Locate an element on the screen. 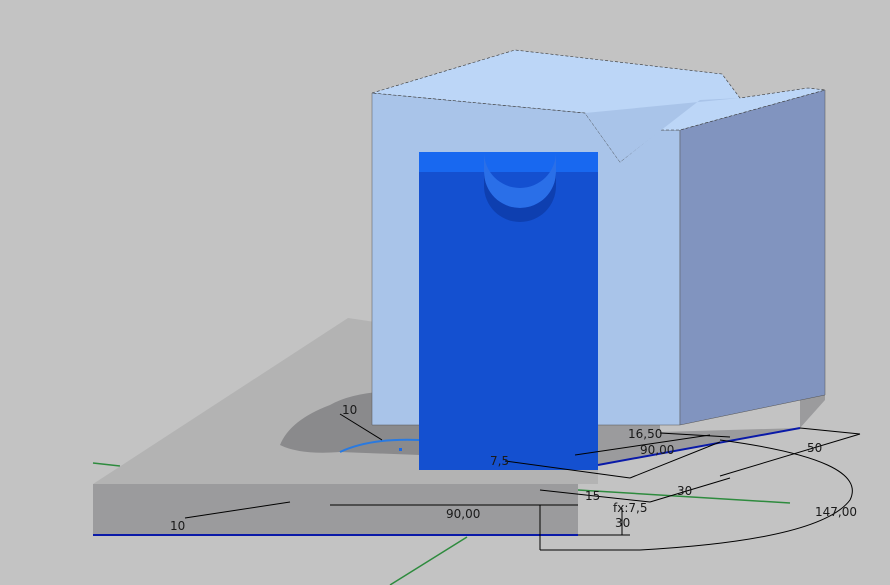 The image size is (890, 585). sketch-point is located at coordinates (400, 449).